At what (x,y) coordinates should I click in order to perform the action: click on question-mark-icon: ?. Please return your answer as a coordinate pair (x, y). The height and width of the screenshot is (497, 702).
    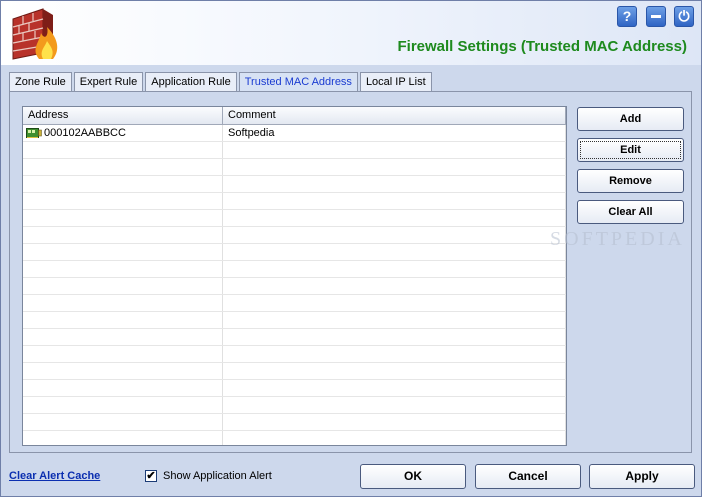
    Looking at the image, I should click on (627, 16).